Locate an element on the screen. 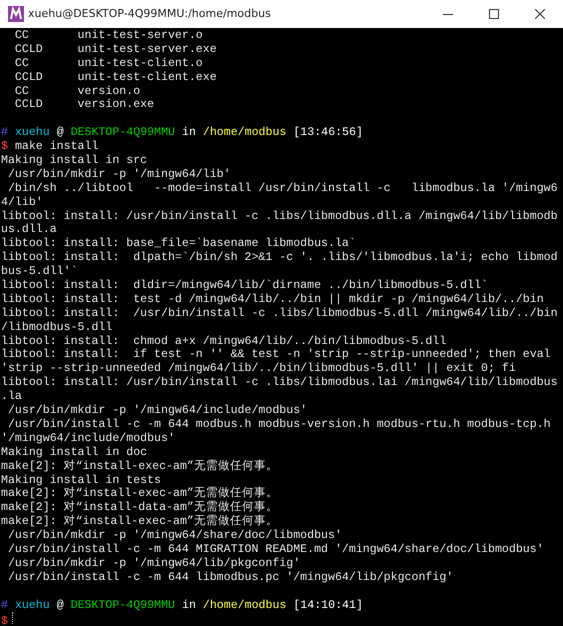 The width and height of the screenshot is (563, 626). terminal-line: /usr/bin/mkdir -p '/mingw64/lib' is located at coordinates (119, 175).